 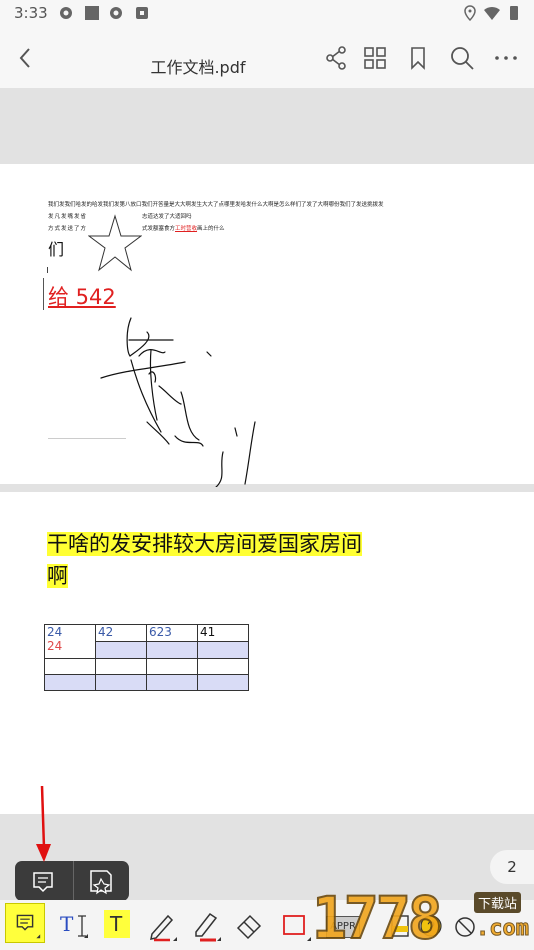 I want to click on annotation-type-popup, so click(x=72, y=881).